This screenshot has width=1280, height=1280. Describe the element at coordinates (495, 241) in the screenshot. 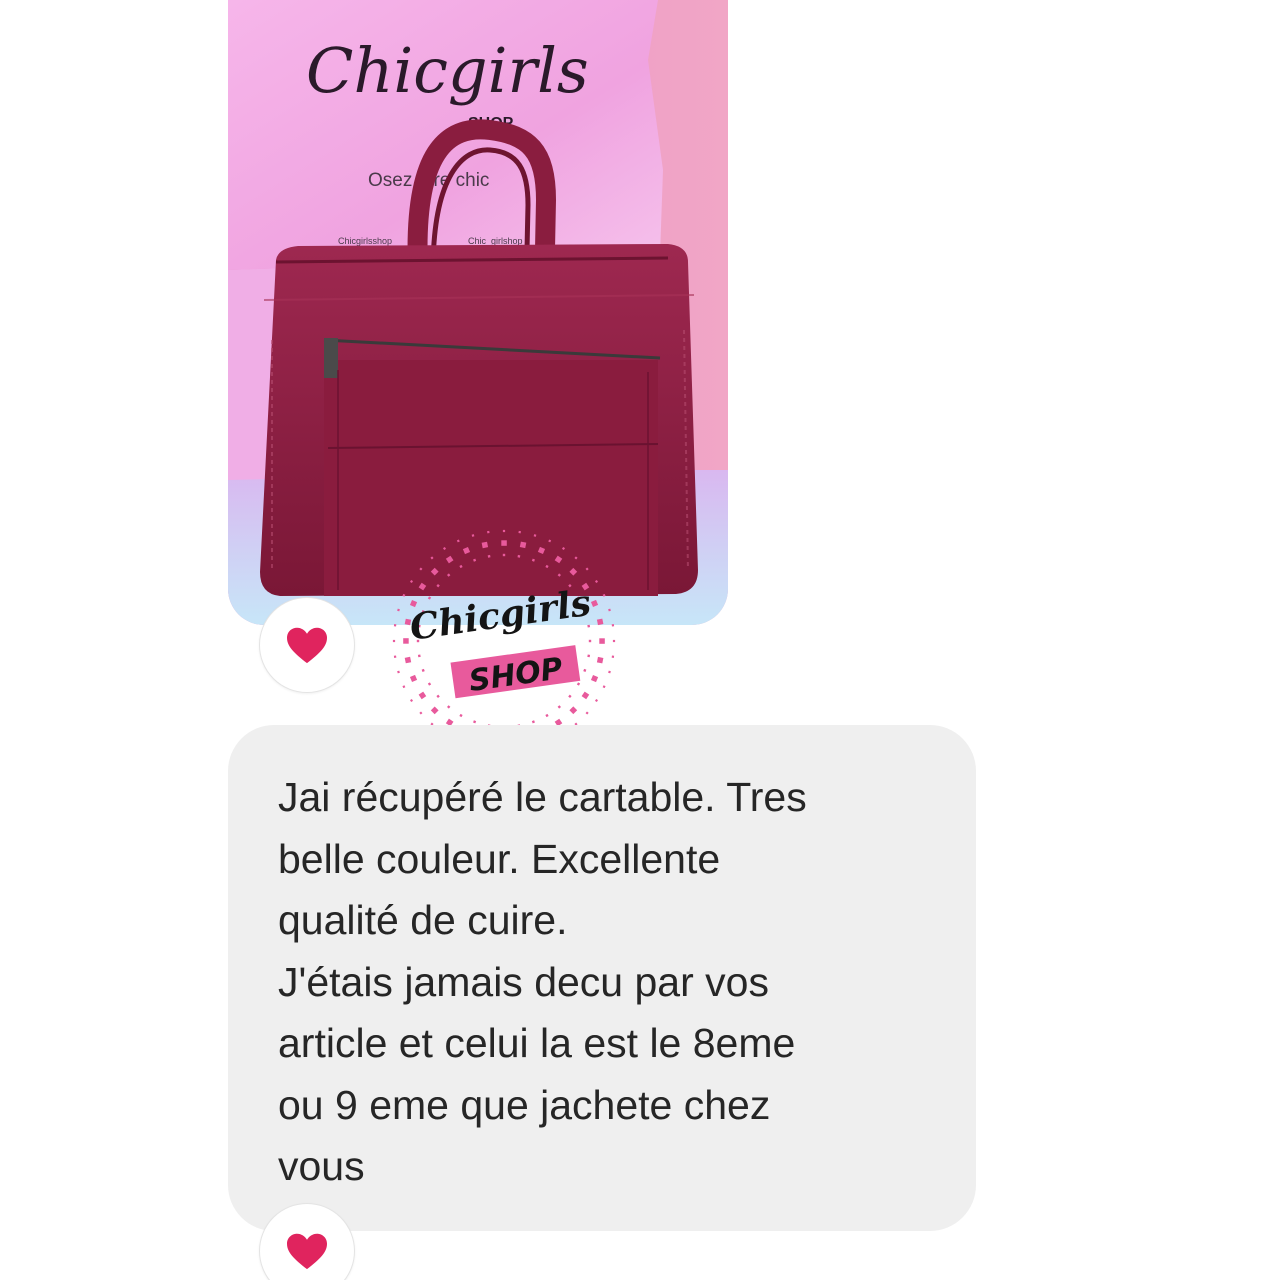

I see `bag-social-2-text: Chic_girlshop` at that location.